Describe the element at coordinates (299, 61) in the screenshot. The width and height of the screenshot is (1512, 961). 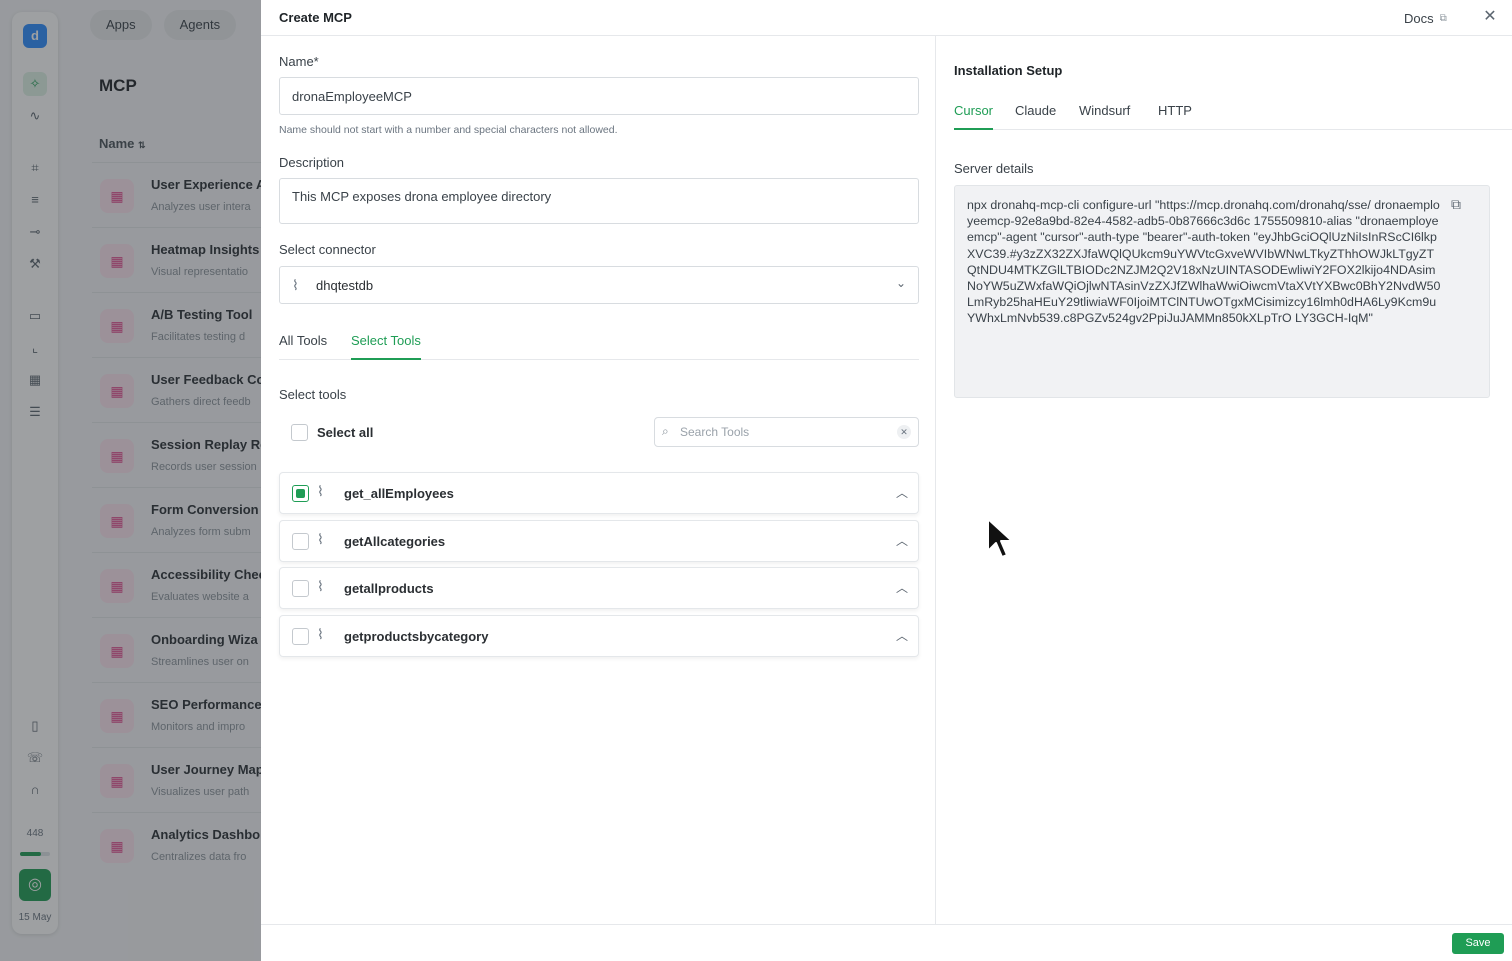
I see `name-label: Name*` at that location.